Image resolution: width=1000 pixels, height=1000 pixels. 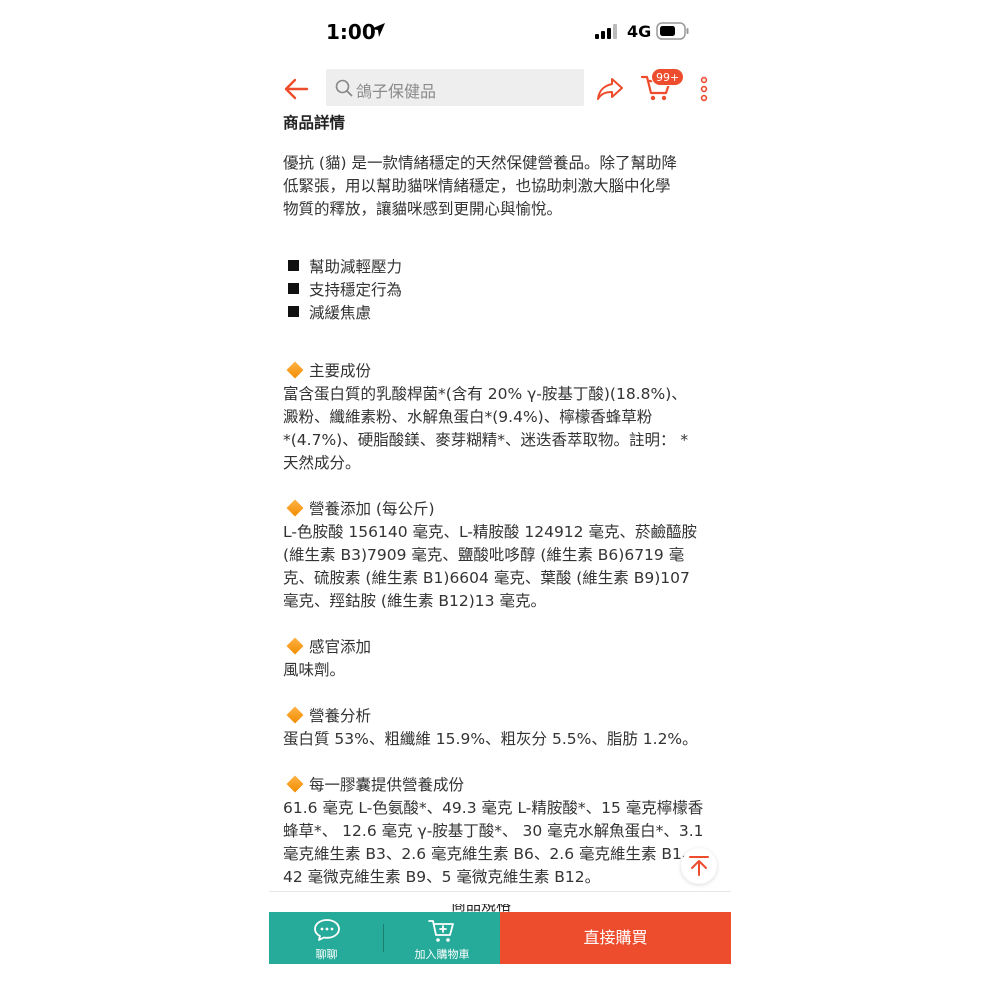 I want to click on text-line: 風味劑。, so click(x=314, y=670).